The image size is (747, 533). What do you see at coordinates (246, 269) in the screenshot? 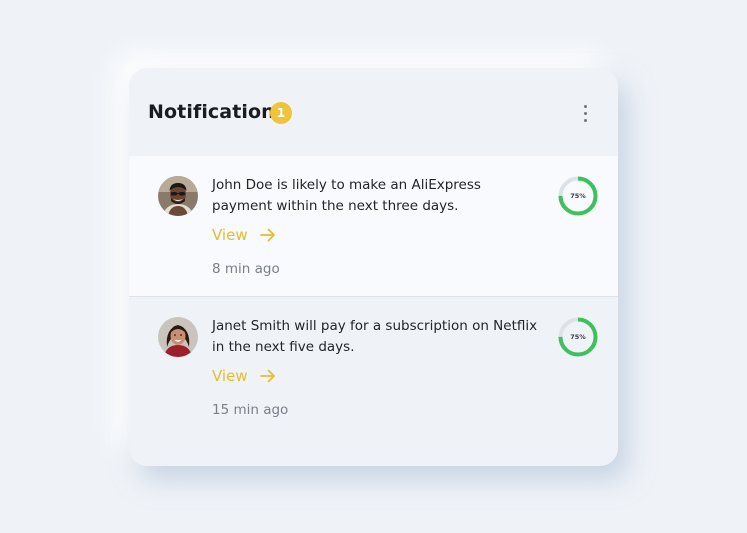
I see `notification-time: 8 min ago` at bounding box center [246, 269].